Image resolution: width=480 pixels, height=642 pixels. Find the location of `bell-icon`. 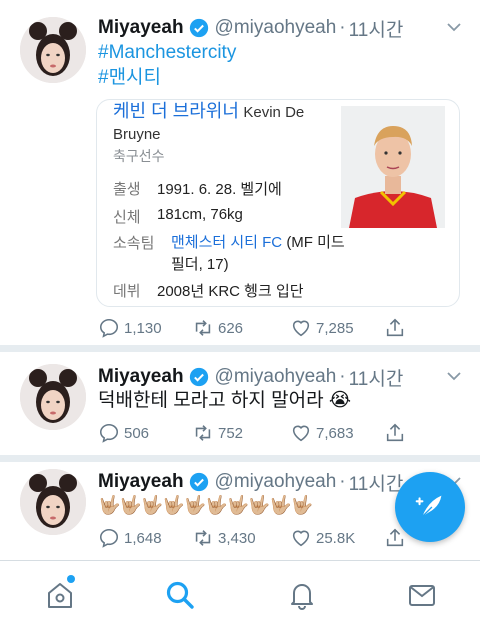

bell-icon is located at coordinates (302, 597).